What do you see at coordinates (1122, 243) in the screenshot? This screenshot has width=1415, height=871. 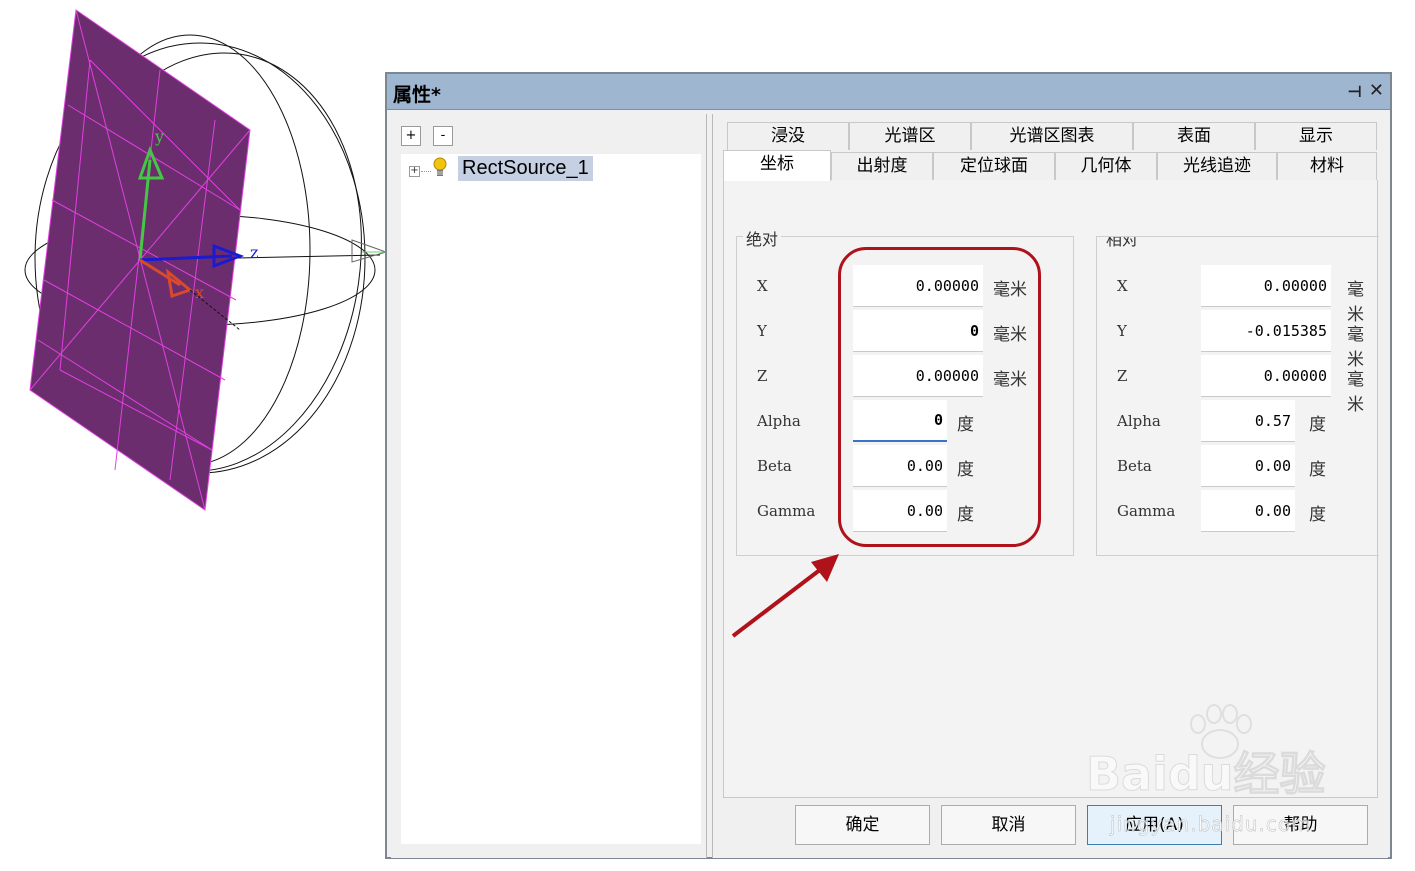 I see `relative-group-title: 相对` at bounding box center [1122, 243].